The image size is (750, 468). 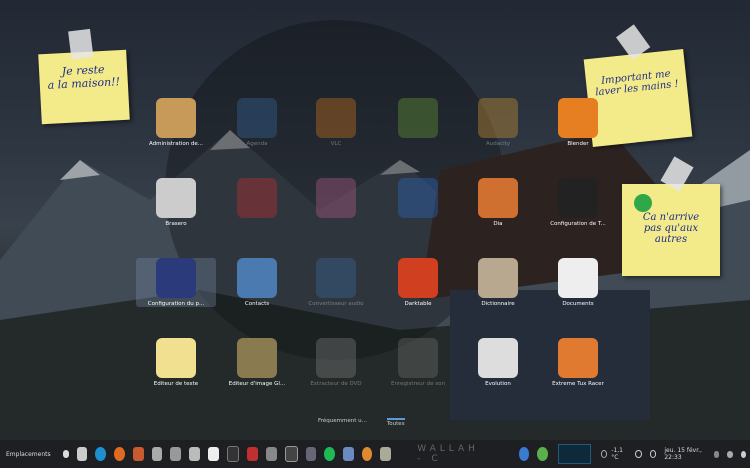 What do you see at coordinates (233, 454) in the screenshot?
I see `terminal-icon` at bounding box center [233, 454].